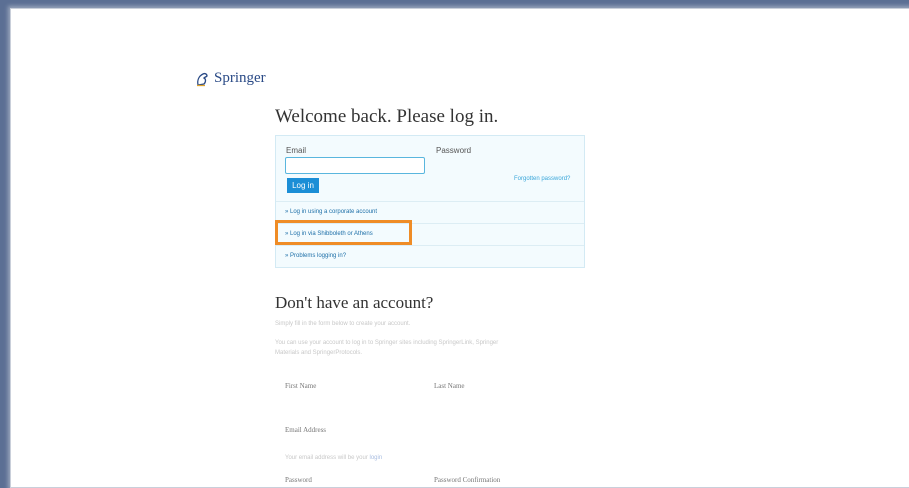  Describe the element at coordinates (542, 179) in the screenshot. I see `forgot-password-link: Forgotten password?` at that location.